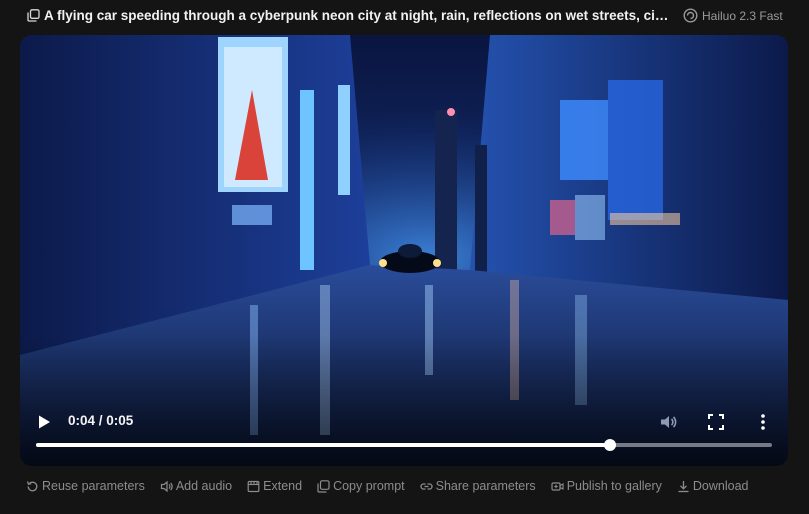 The width and height of the screenshot is (809, 514). What do you see at coordinates (668, 422) in the screenshot?
I see `volume-icon` at bounding box center [668, 422].